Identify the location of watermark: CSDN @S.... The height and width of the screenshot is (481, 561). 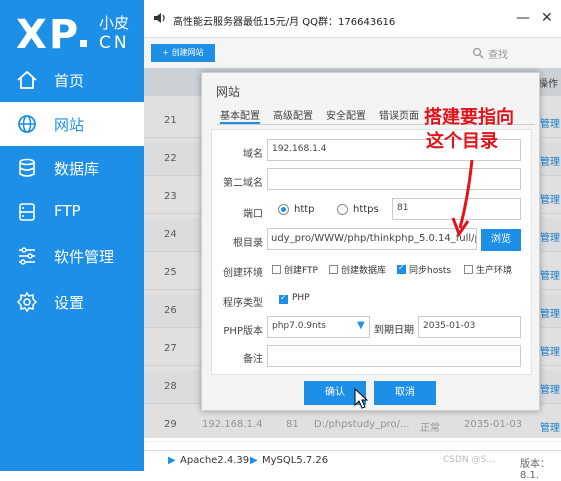
(469, 460).